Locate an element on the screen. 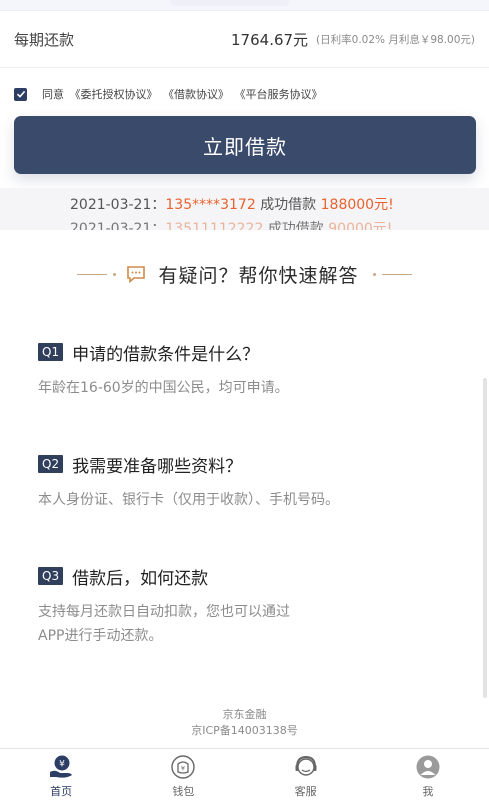 The height and width of the screenshot is (801, 489). bottom-tabbar: ¥ 首页 ¥ 钱包 客服 我 is located at coordinates (244, 774).